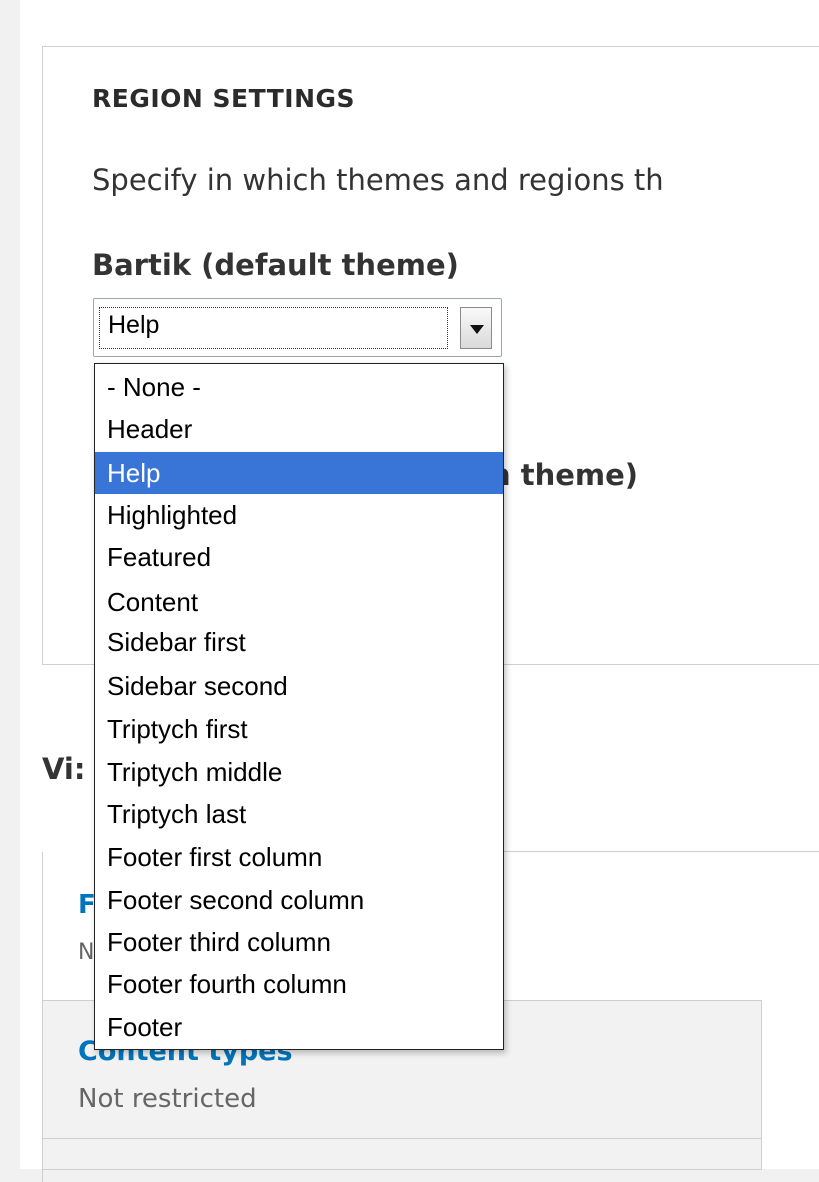  Describe the element at coordinates (299, 1027) in the screenshot. I see `option-footer: Footer` at that location.